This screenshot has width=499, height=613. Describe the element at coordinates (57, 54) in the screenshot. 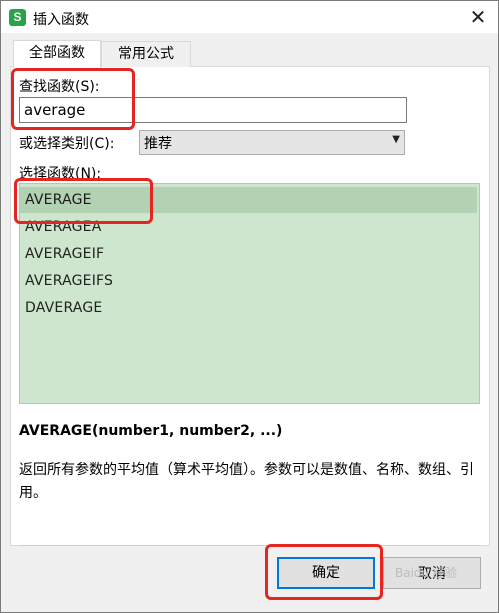

I see `tab-all-functions: 全部函数` at that location.